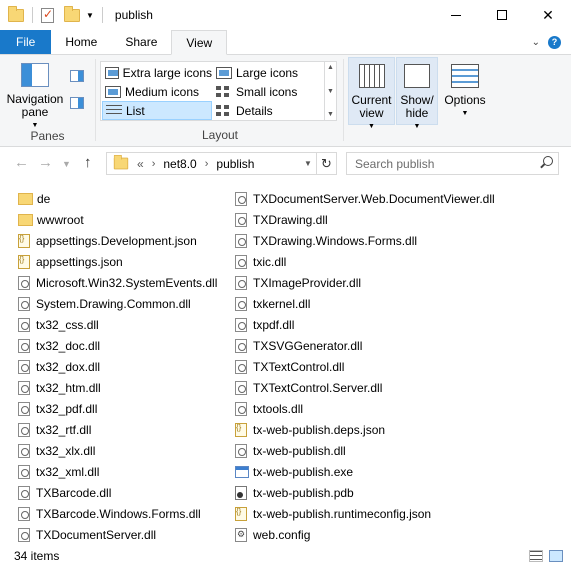 This screenshot has height=568, width=571. I want to click on file-item: TXTextControl.Server.dll, so click(365, 387).